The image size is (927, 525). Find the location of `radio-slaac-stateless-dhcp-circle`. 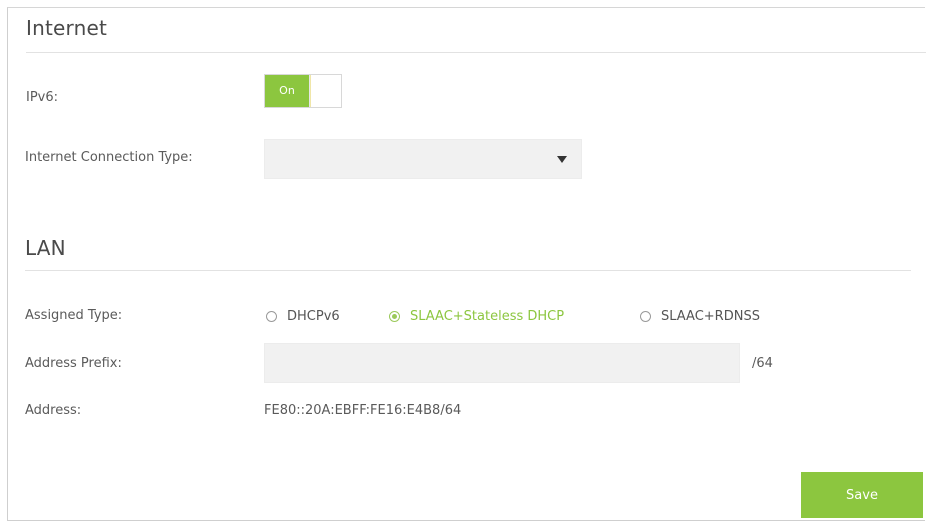

radio-slaac-stateless-dhcp-circle is located at coordinates (394, 316).